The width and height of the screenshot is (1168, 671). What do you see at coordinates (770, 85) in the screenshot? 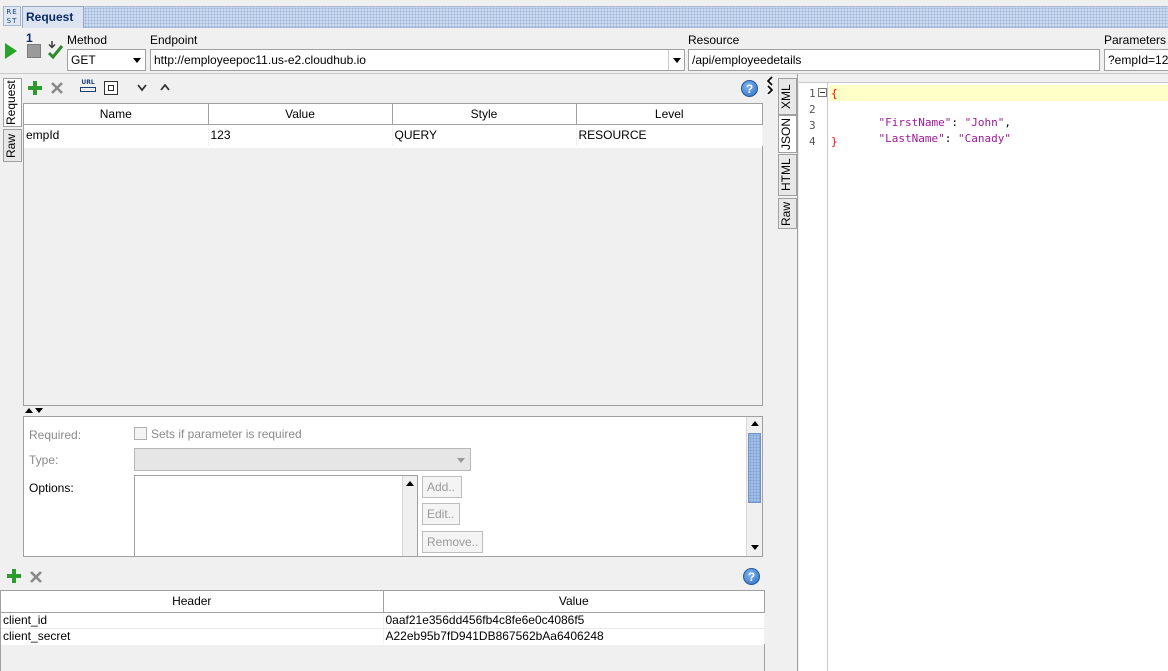
I see `collapse-left-icon` at bounding box center [770, 85].